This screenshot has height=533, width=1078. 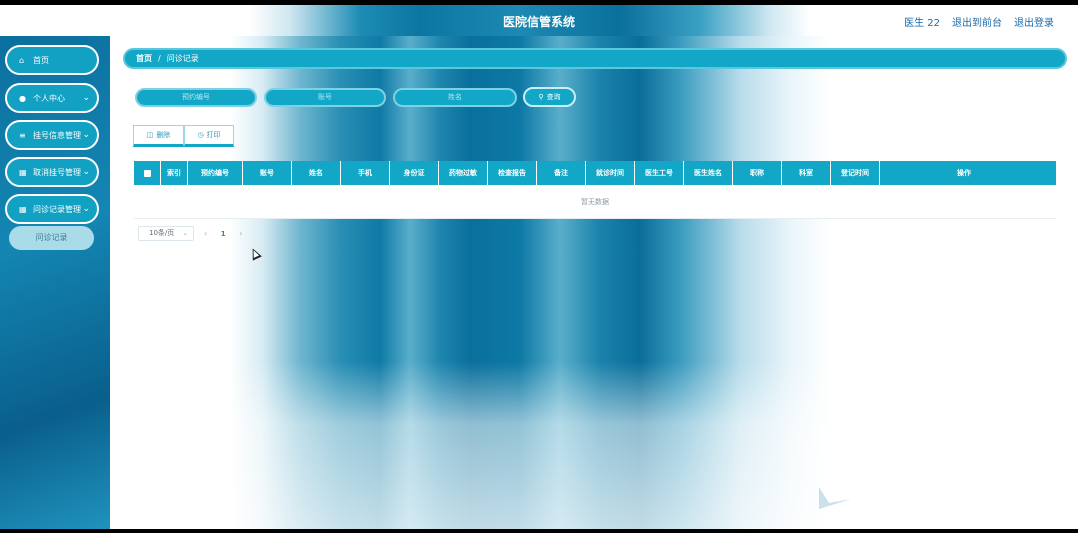 I want to click on sidebar-item-label: 取消挂号管理, so click(x=57, y=172).